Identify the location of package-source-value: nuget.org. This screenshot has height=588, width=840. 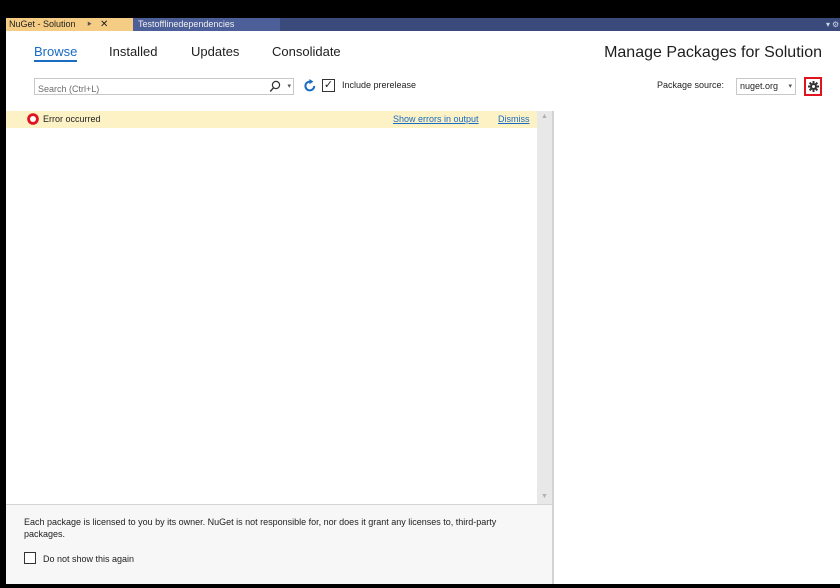
(759, 86).